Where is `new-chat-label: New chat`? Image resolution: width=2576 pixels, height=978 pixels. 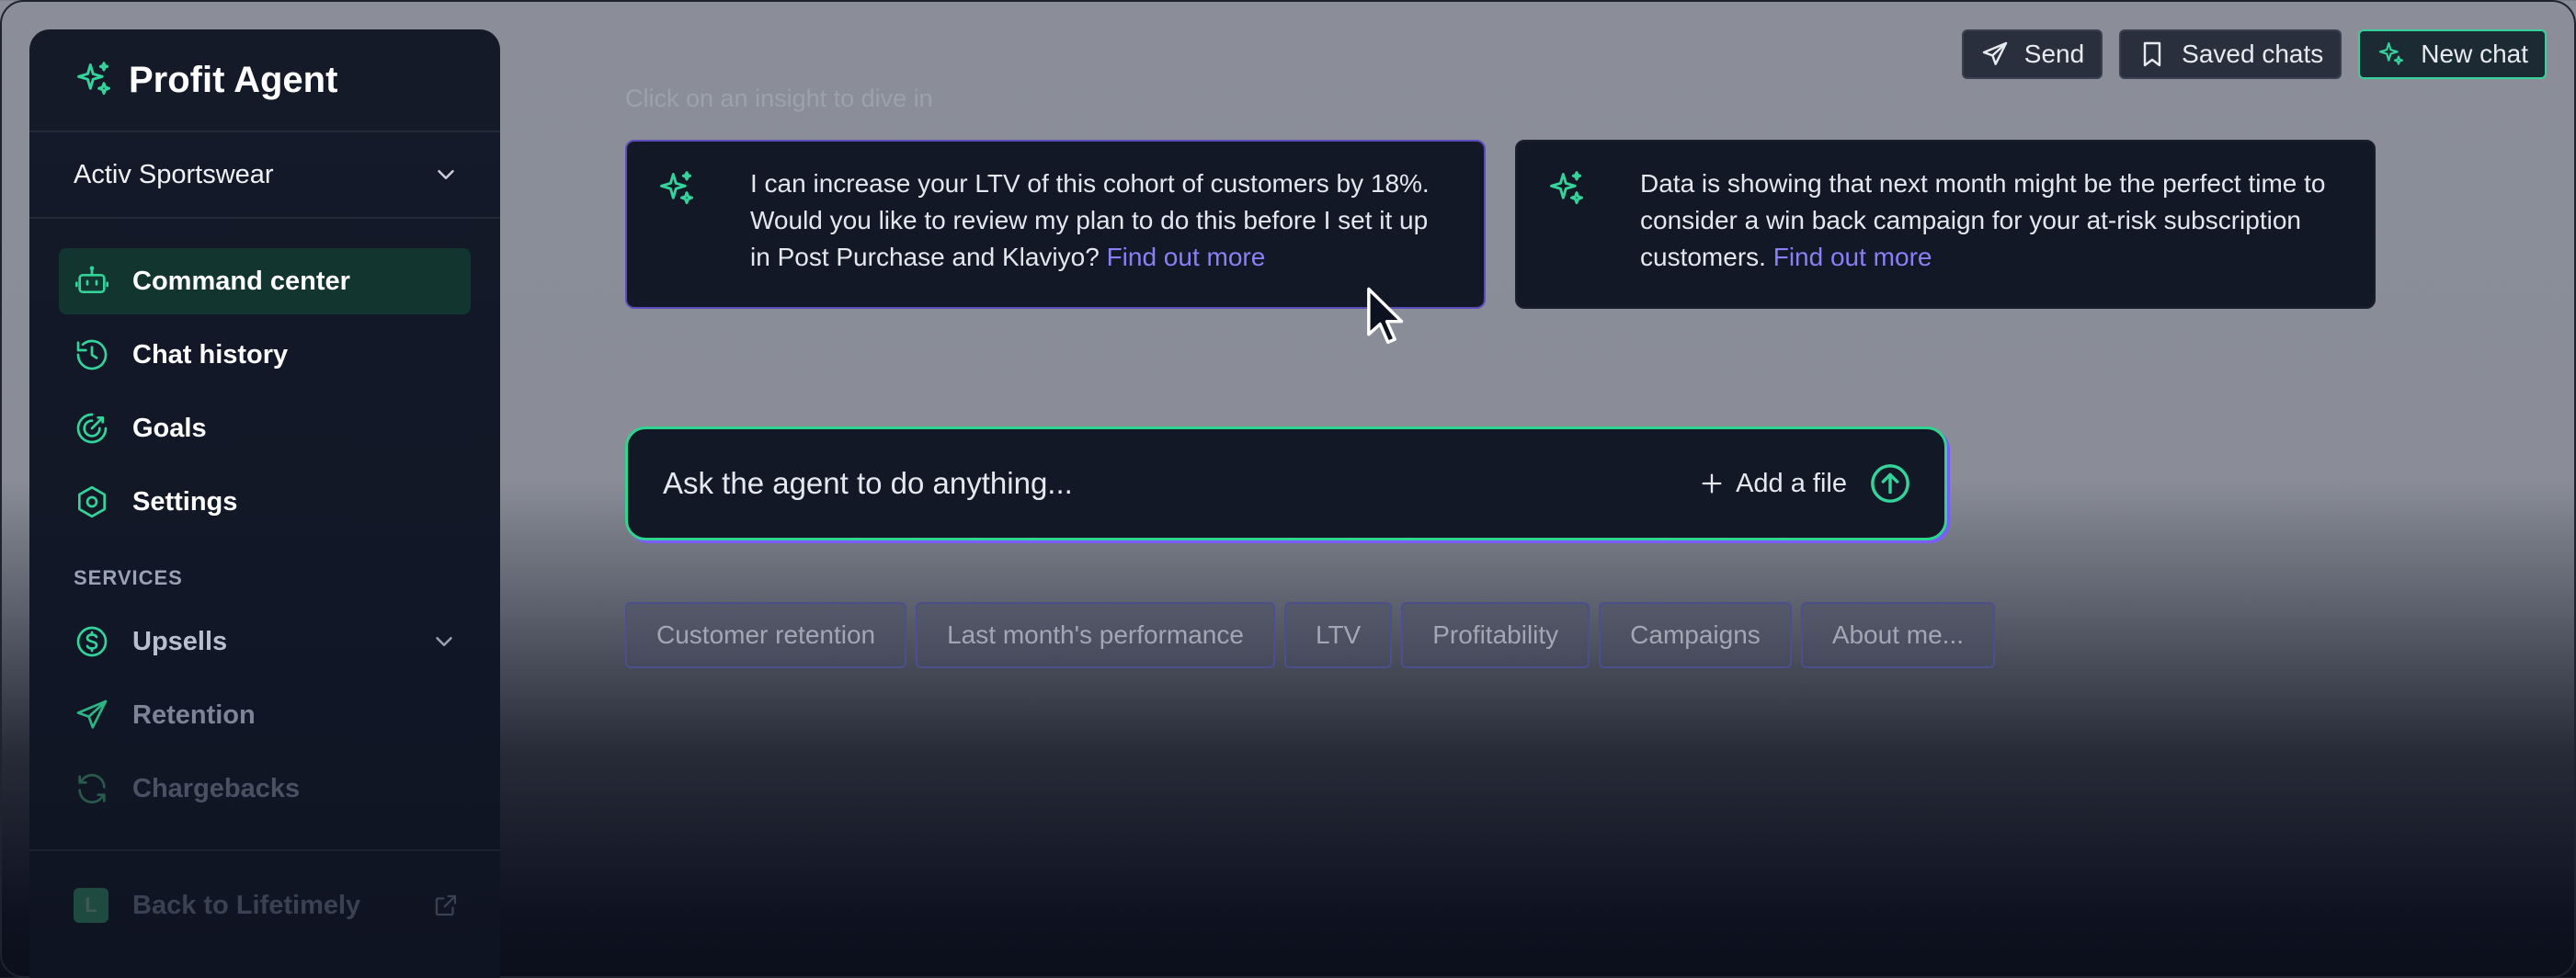
new-chat-label: New chat is located at coordinates (2474, 54).